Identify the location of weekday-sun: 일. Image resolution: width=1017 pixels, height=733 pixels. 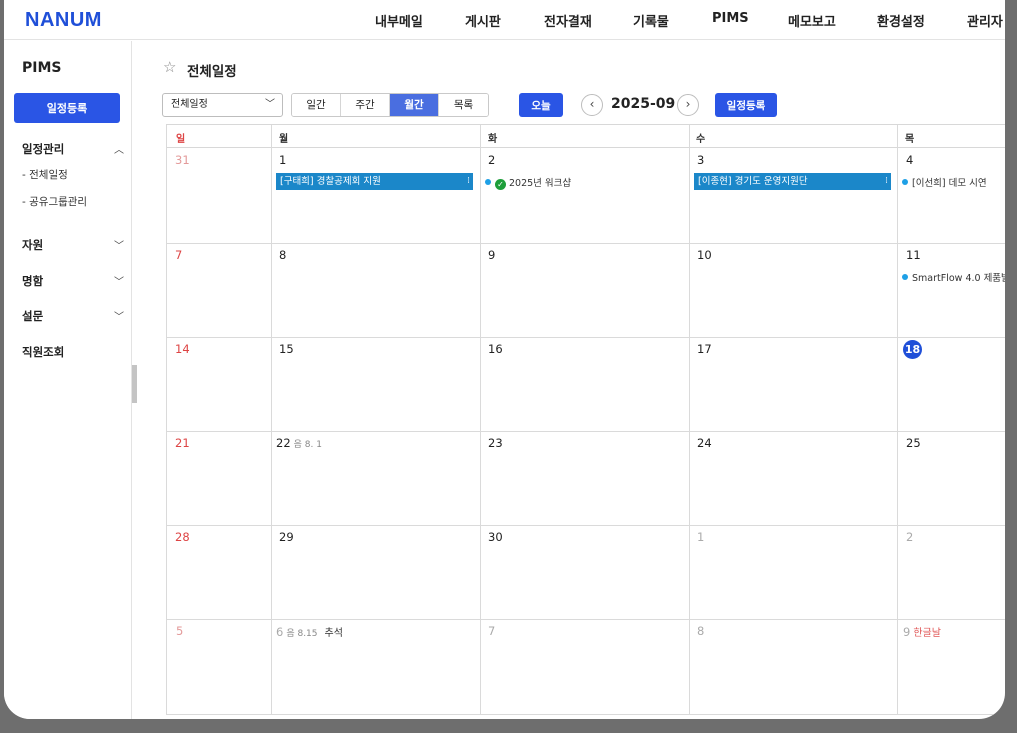
(181, 139).